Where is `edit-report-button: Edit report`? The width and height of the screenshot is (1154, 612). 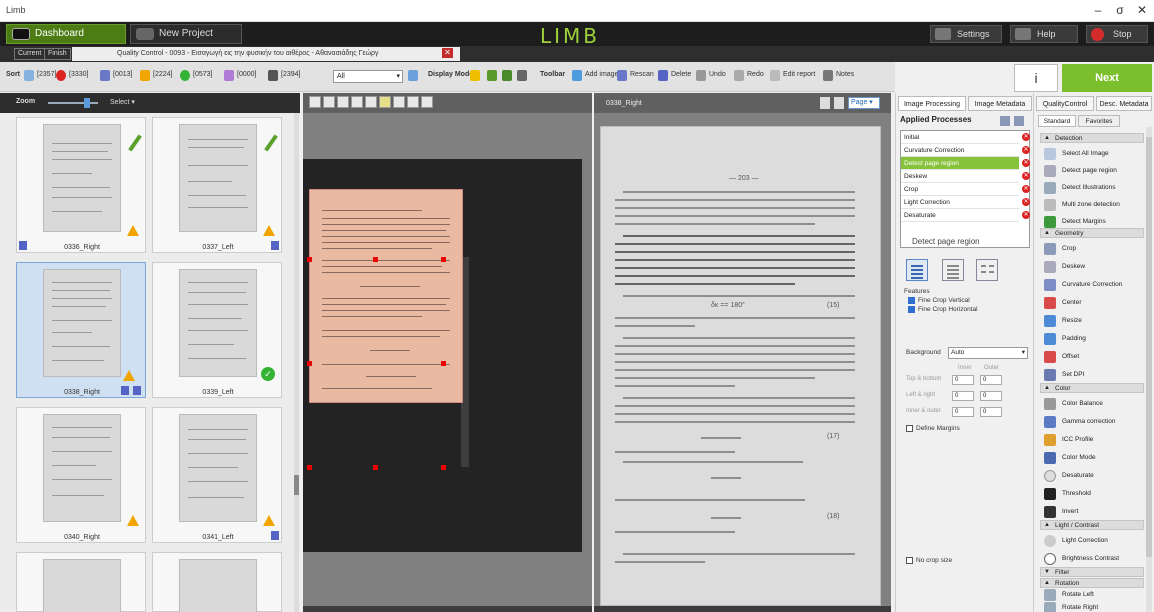
edit-report-button: Edit report is located at coordinates (799, 74).